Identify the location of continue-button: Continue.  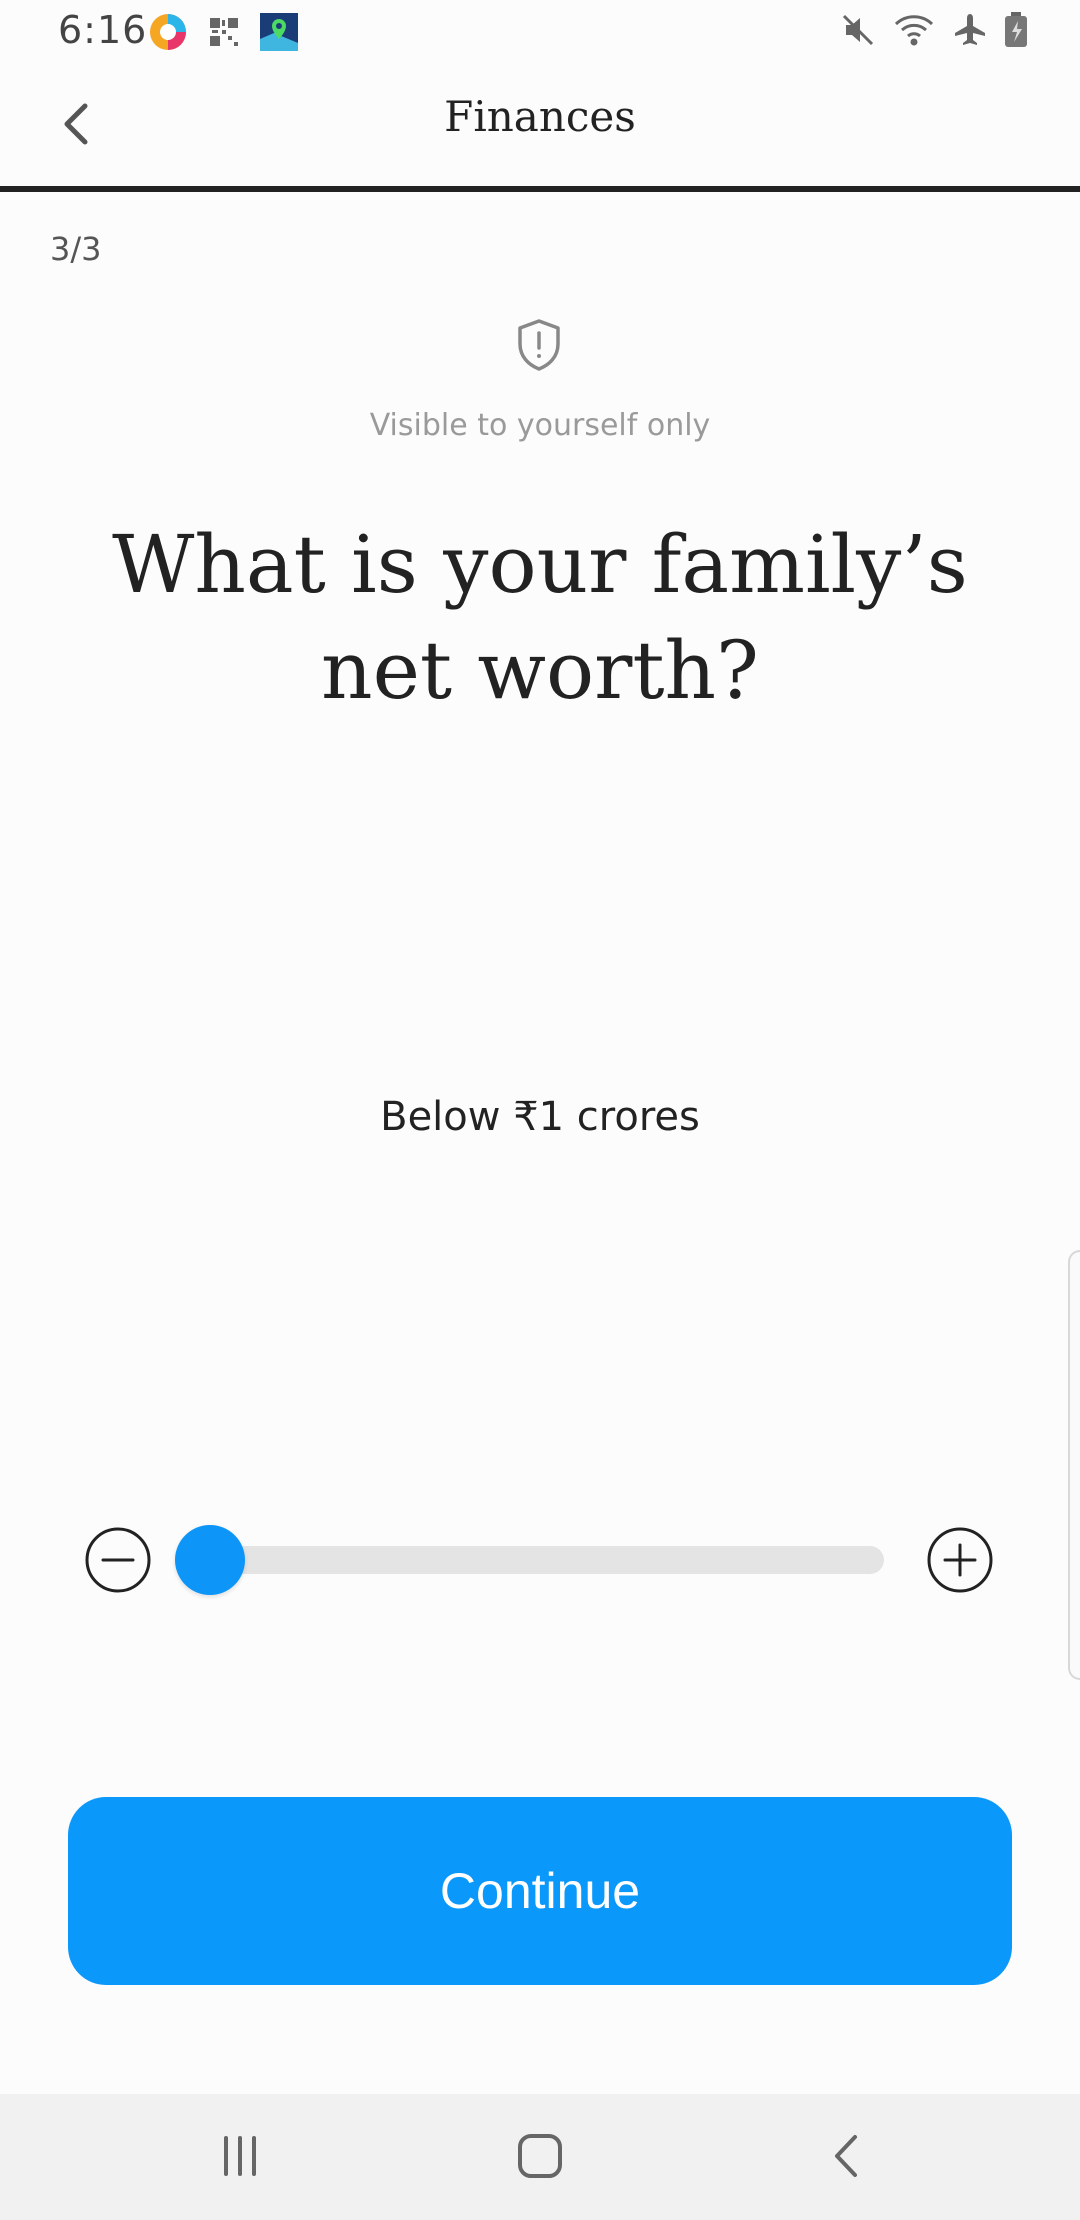
(540, 1891).